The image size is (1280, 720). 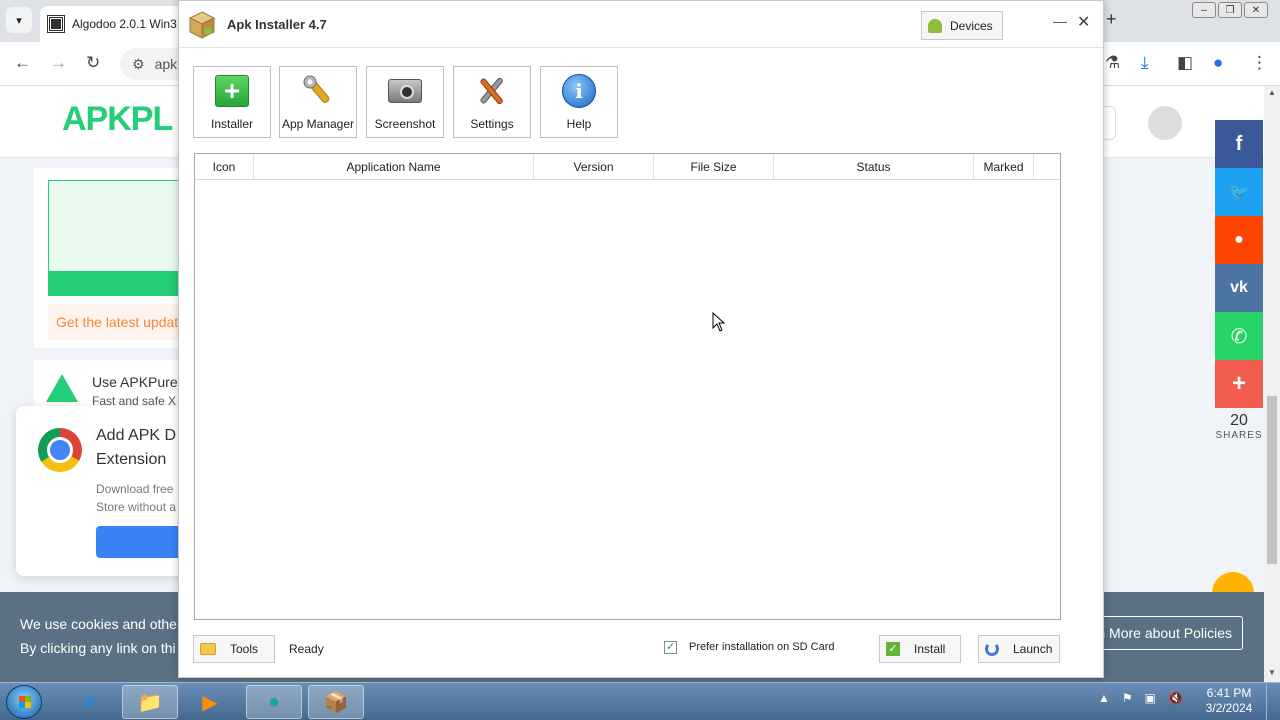 I want to click on whatsapp-share-button: ✆, so click(x=1239, y=336).